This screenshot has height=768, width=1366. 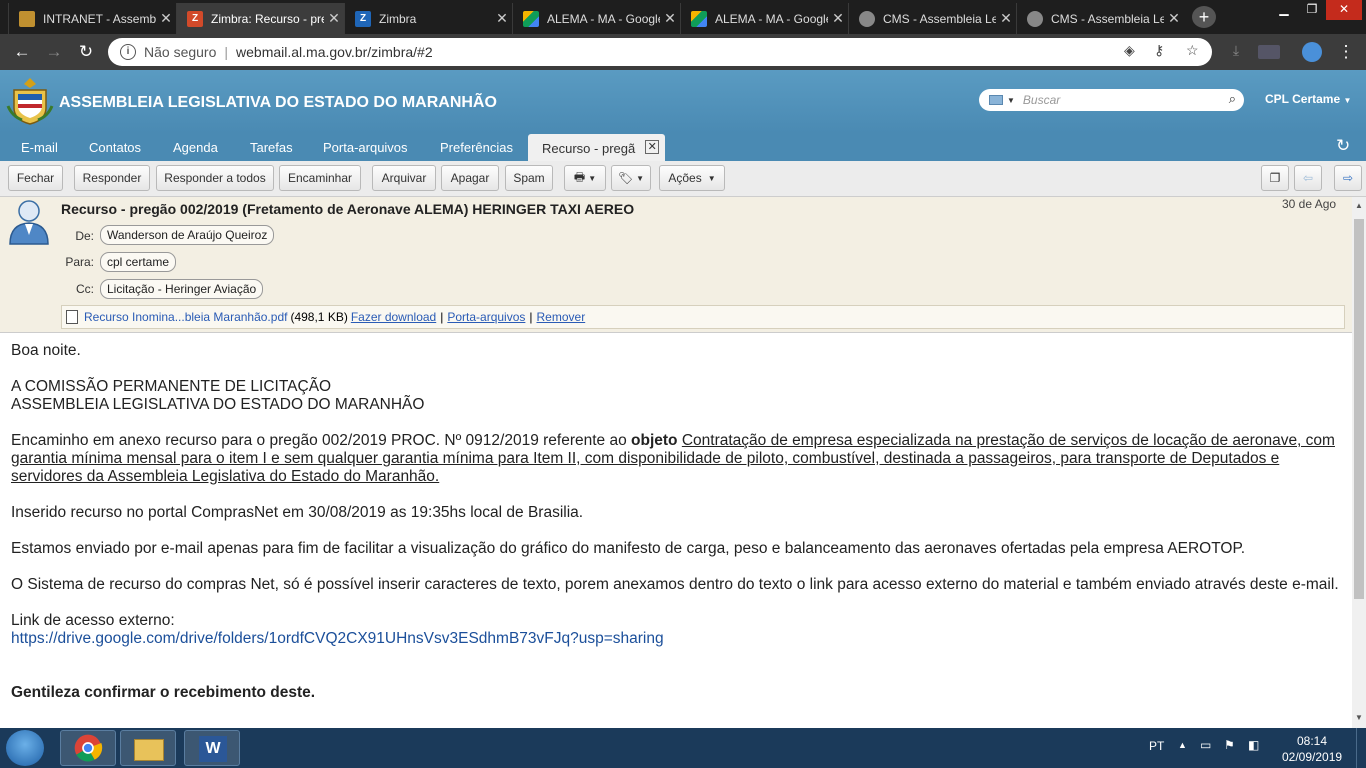 I want to click on extension-icon, so click(x=1269, y=52).